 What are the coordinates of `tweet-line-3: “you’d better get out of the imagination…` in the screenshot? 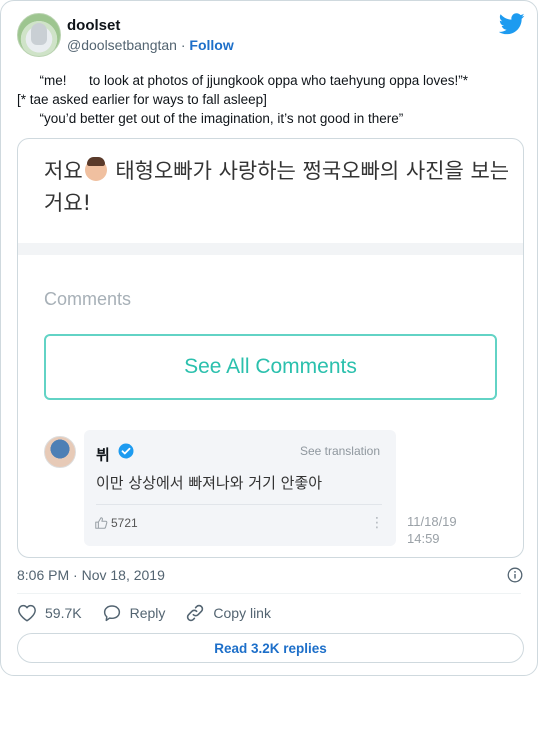 It's located at (210, 118).